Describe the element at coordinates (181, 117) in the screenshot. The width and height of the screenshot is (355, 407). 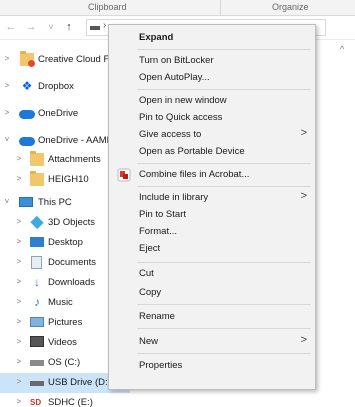
I see `menu-item-label: Pin to Quick access` at that location.